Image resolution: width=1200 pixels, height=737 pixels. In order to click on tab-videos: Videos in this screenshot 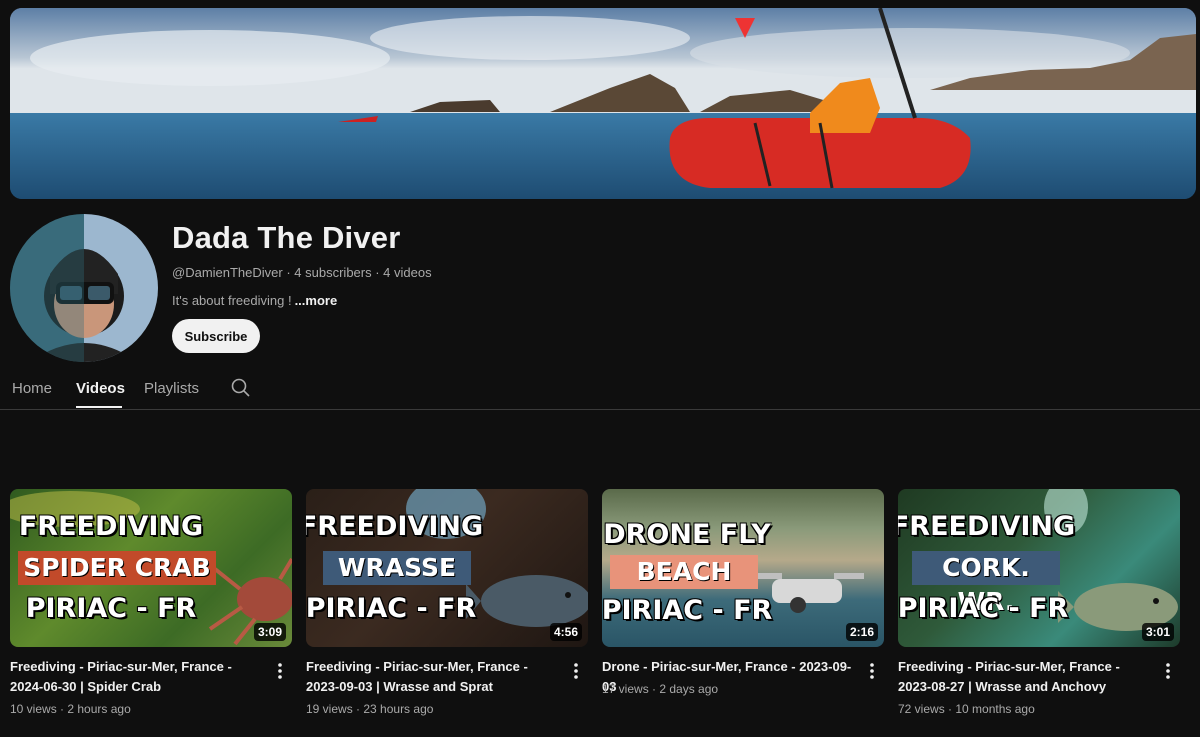, I will do `click(100, 388)`.